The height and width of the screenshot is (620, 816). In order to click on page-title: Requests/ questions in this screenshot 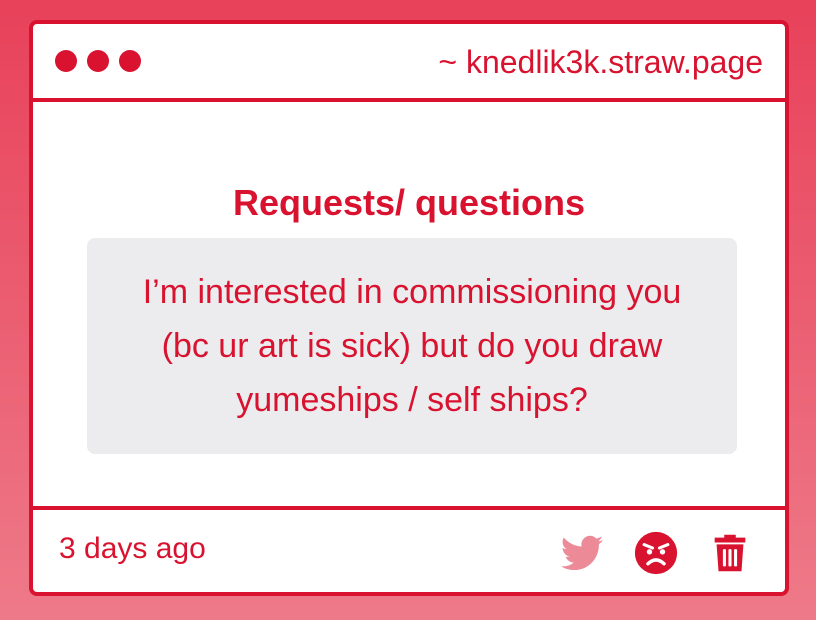, I will do `click(409, 202)`.